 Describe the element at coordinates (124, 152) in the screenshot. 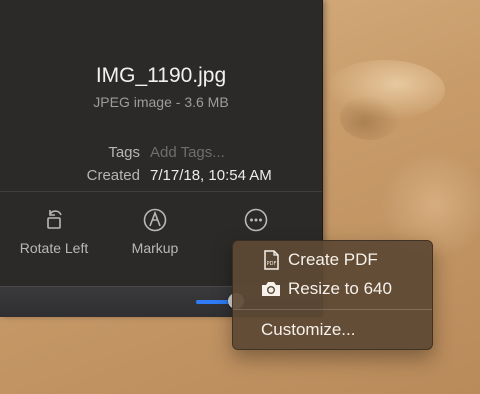

I see `tags-label: Tags` at that location.